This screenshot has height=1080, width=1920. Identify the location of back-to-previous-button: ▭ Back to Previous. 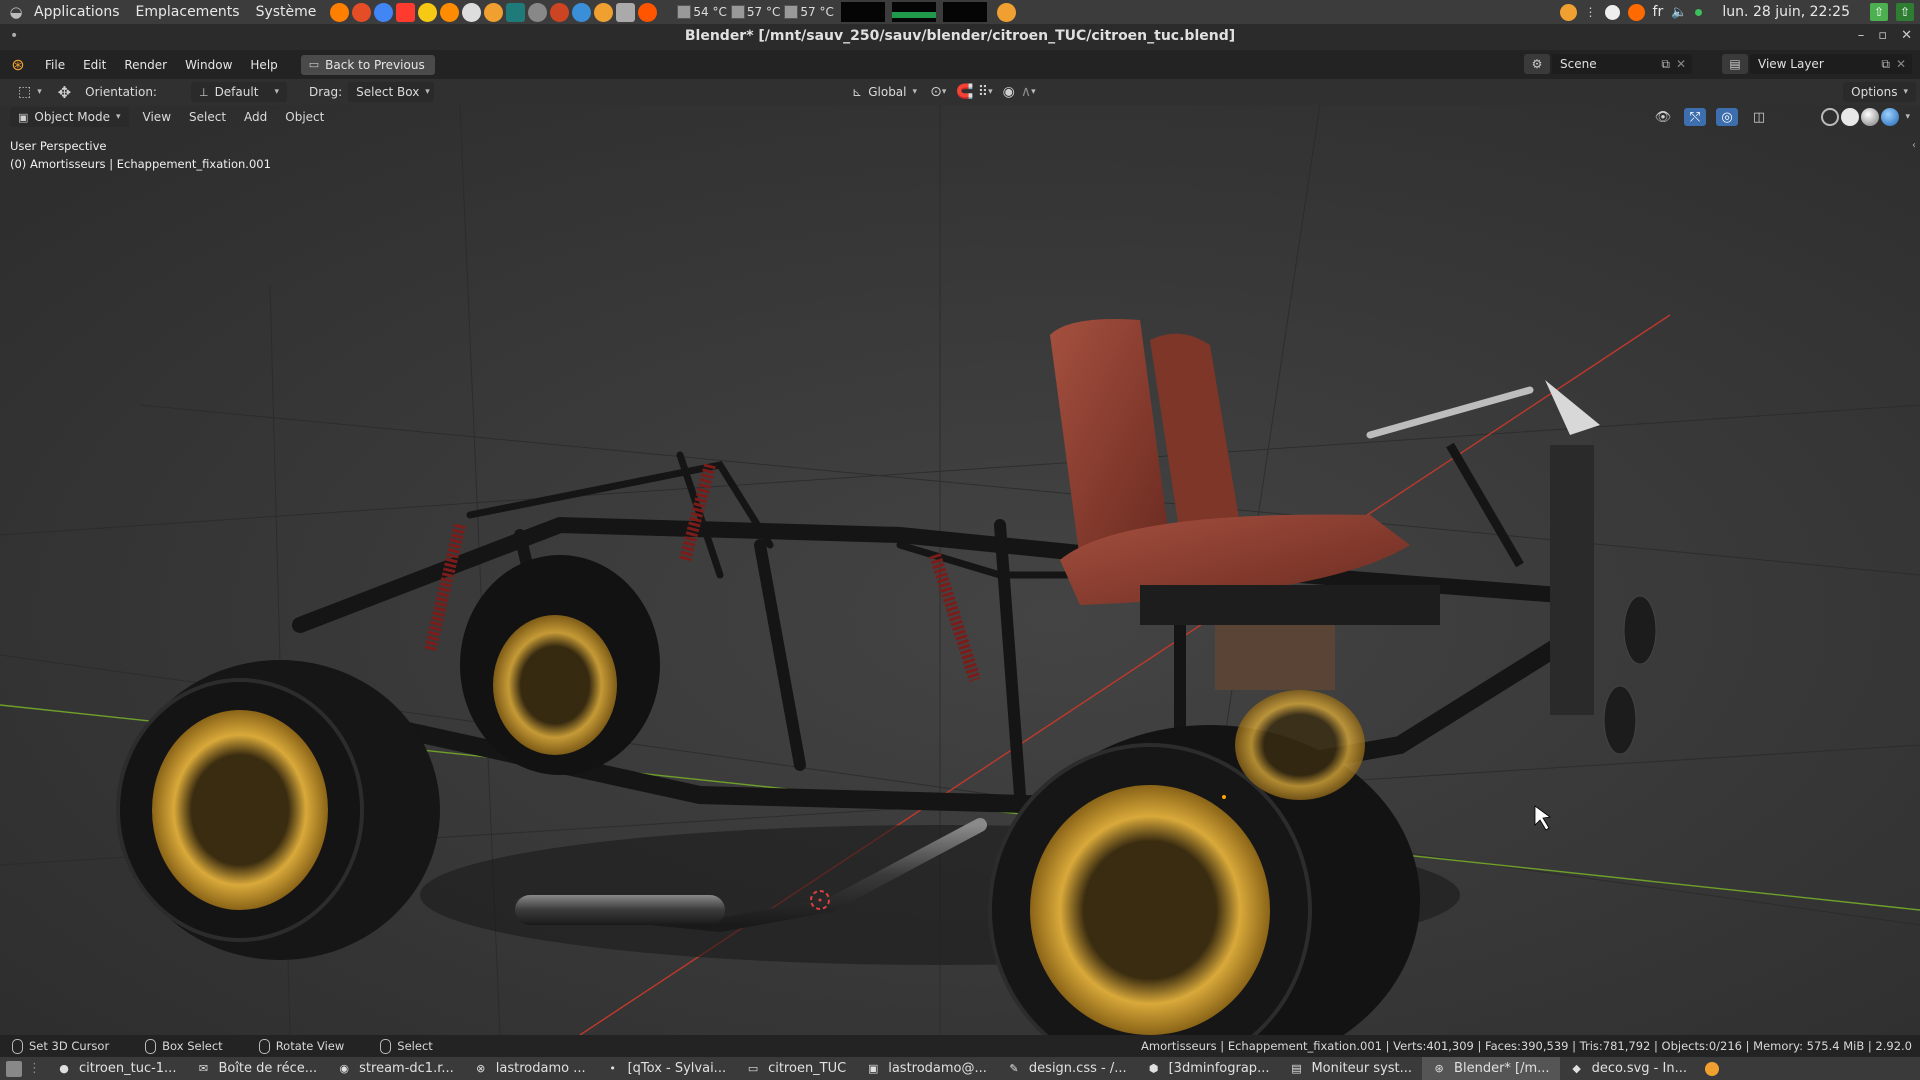
(367, 64).